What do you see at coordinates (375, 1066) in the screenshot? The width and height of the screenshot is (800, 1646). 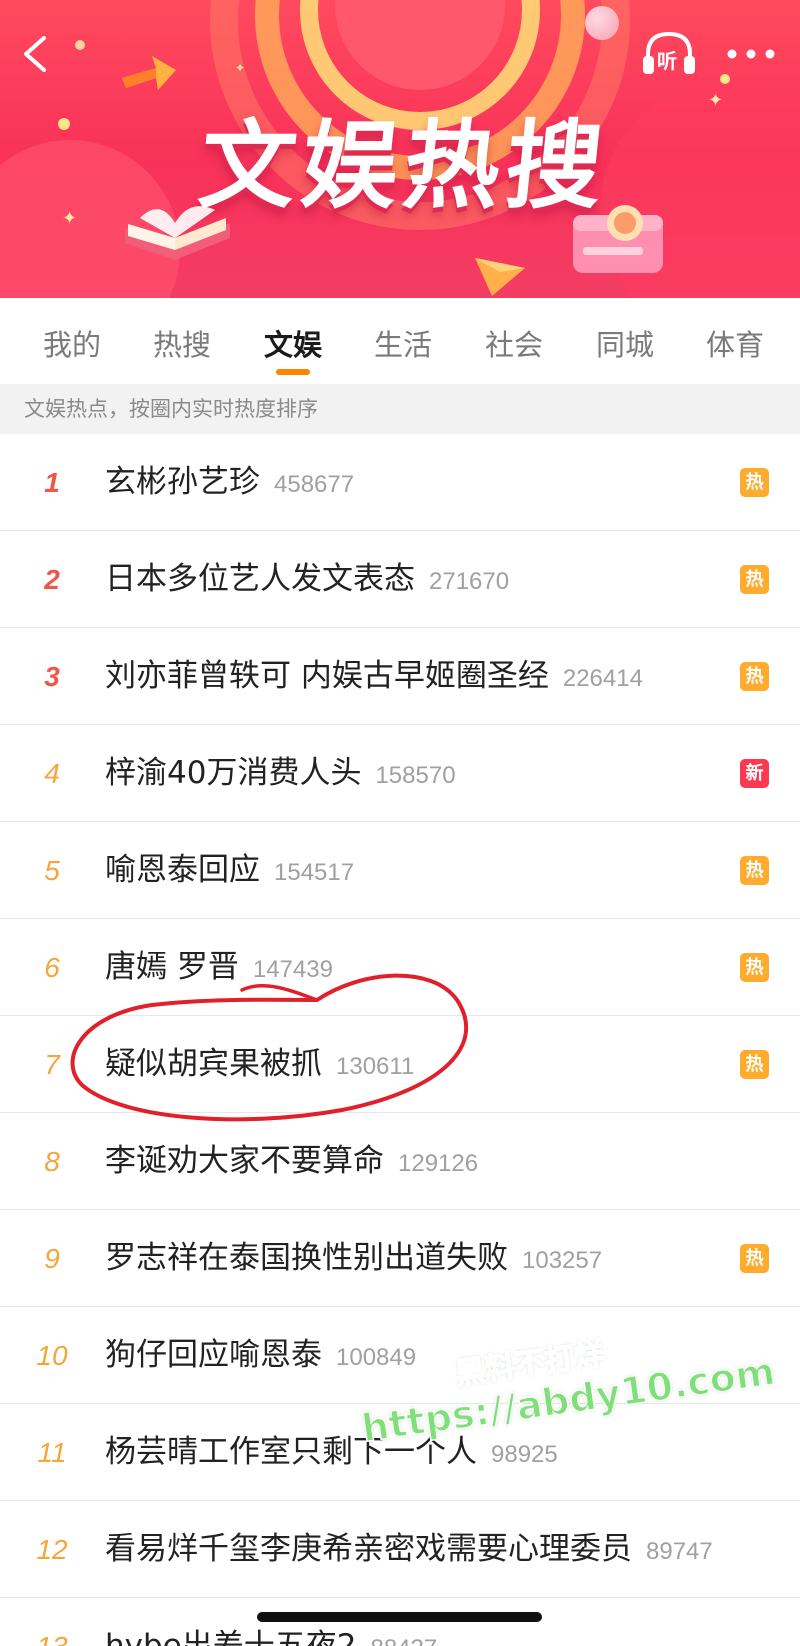 I see `item-heat-count: 130611` at bounding box center [375, 1066].